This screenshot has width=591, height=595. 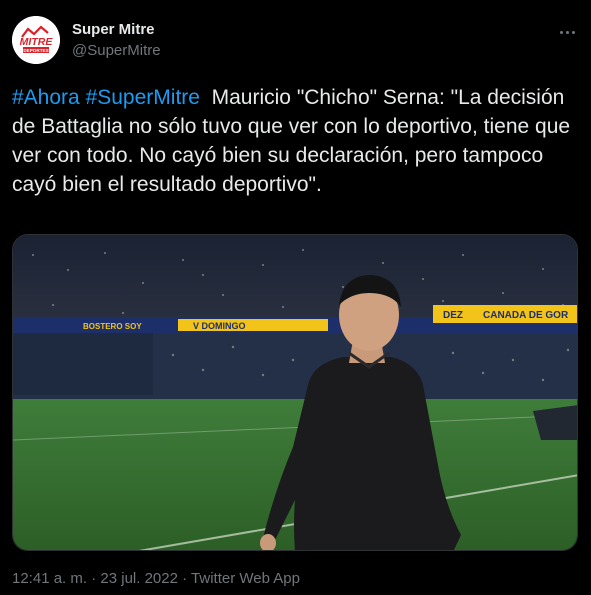 I want to click on tweet-source: Twitter Web App, so click(x=245, y=578).